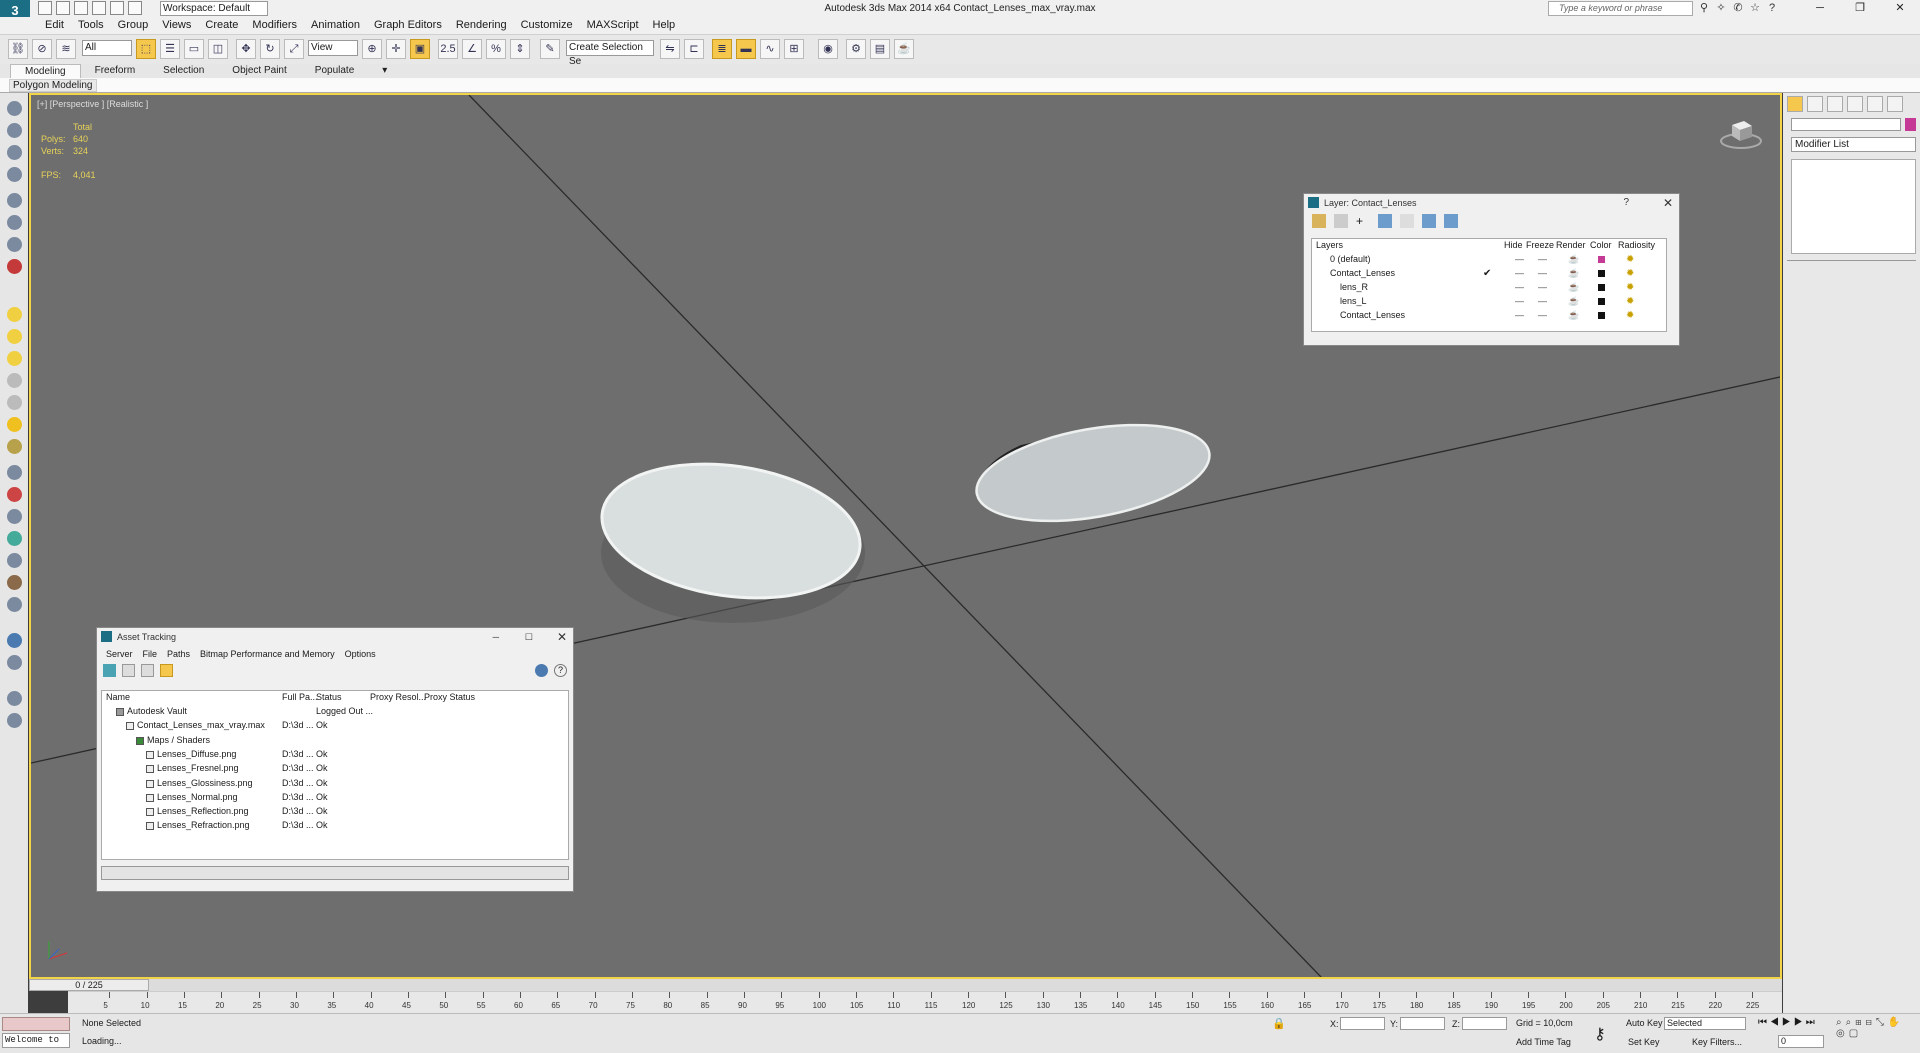 Image resolution: width=1920 pixels, height=1053 pixels. I want to click on refresh-icon, so click(109, 670).